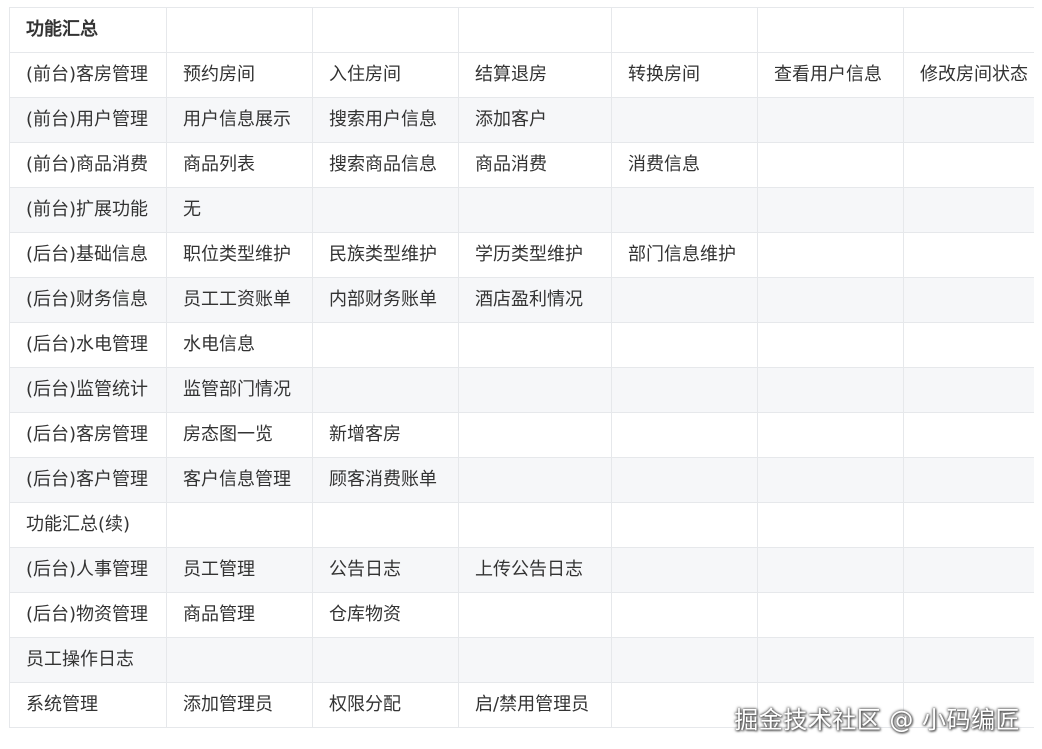 This screenshot has height=749, width=1042. I want to click on module-name-cell: (后台)物资管理, so click(88, 615).